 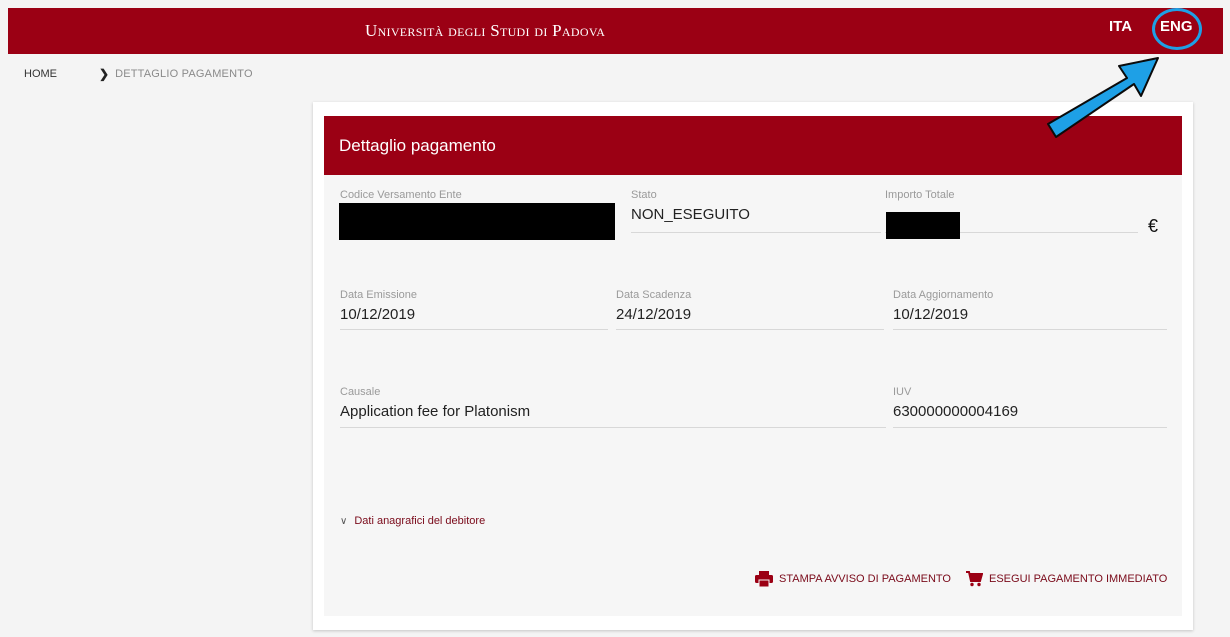 What do you see at coordinates (956, 411) in the screenshot?
I see `iuv-value: 630000000004169` at bounding box center [956, 411].